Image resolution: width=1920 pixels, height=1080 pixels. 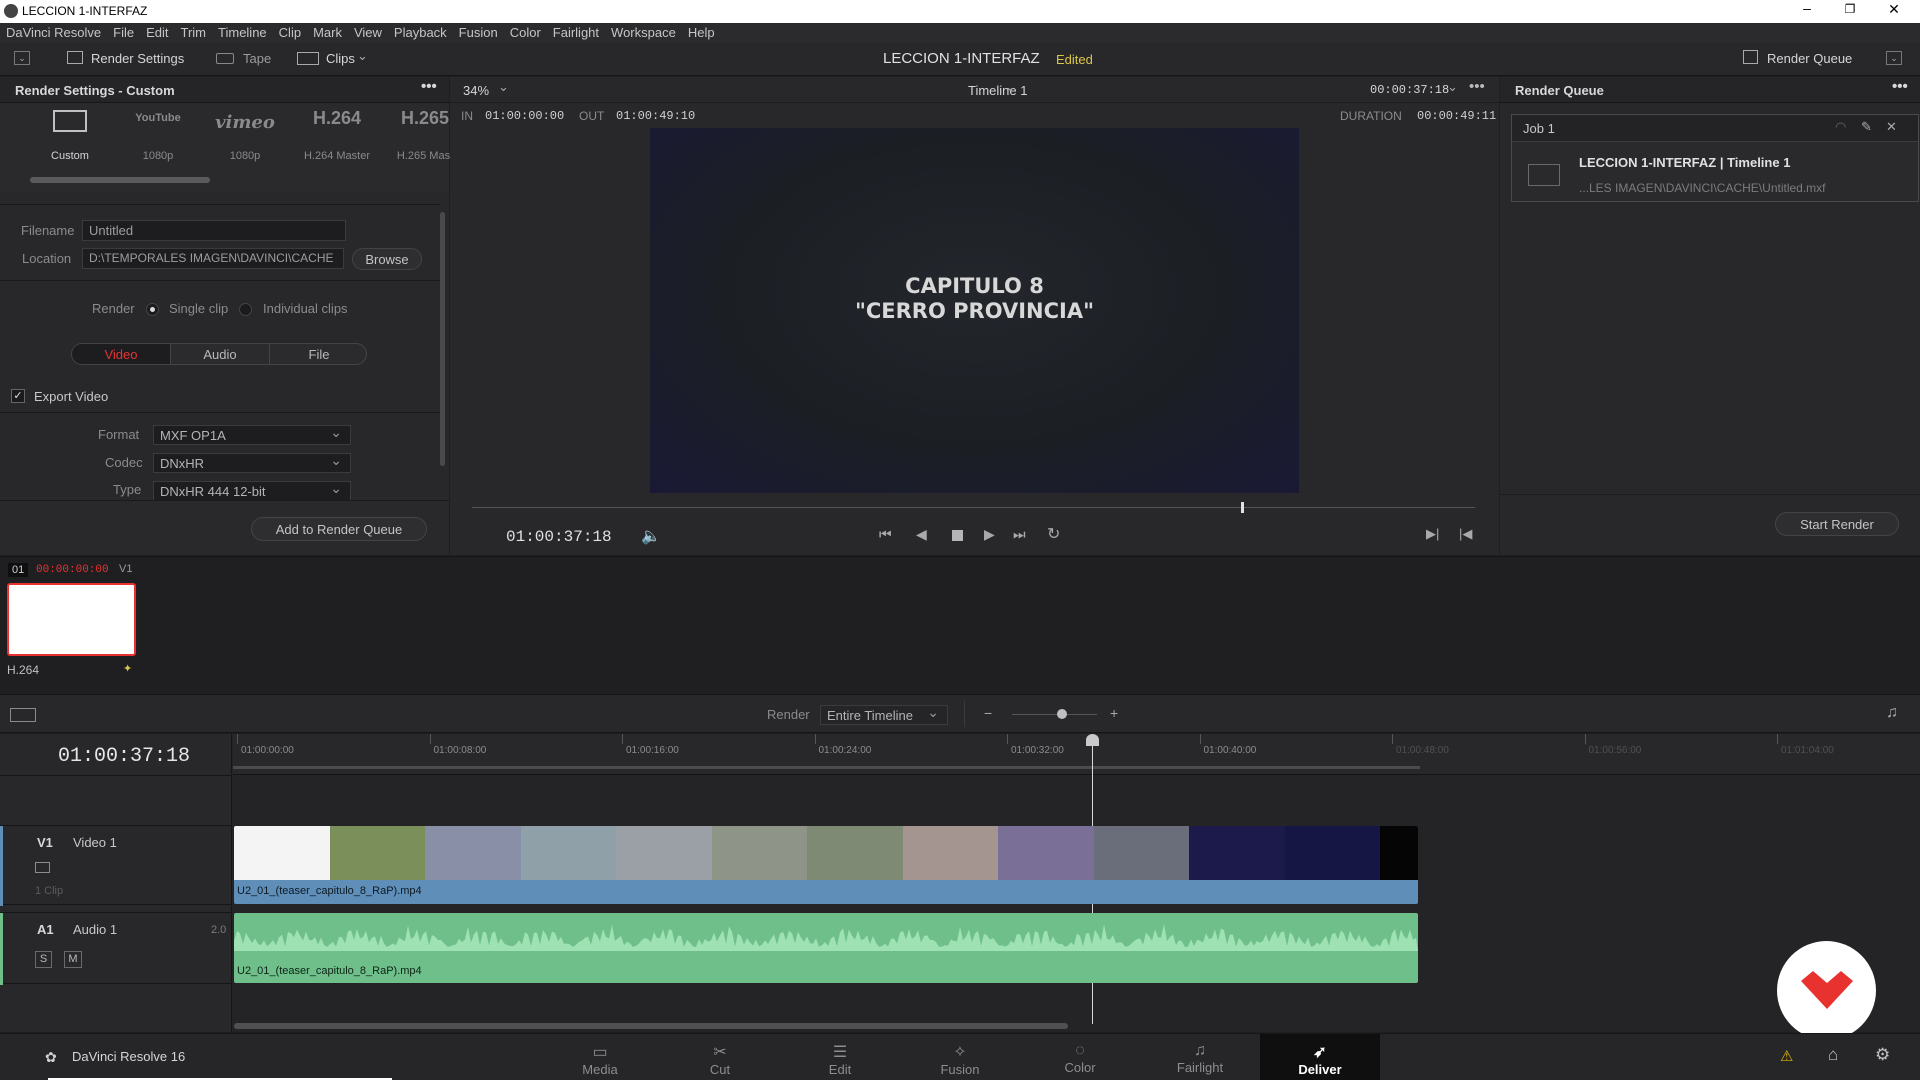 I want to click on home-icon: ⌂, so click(x=1833, y=1055).